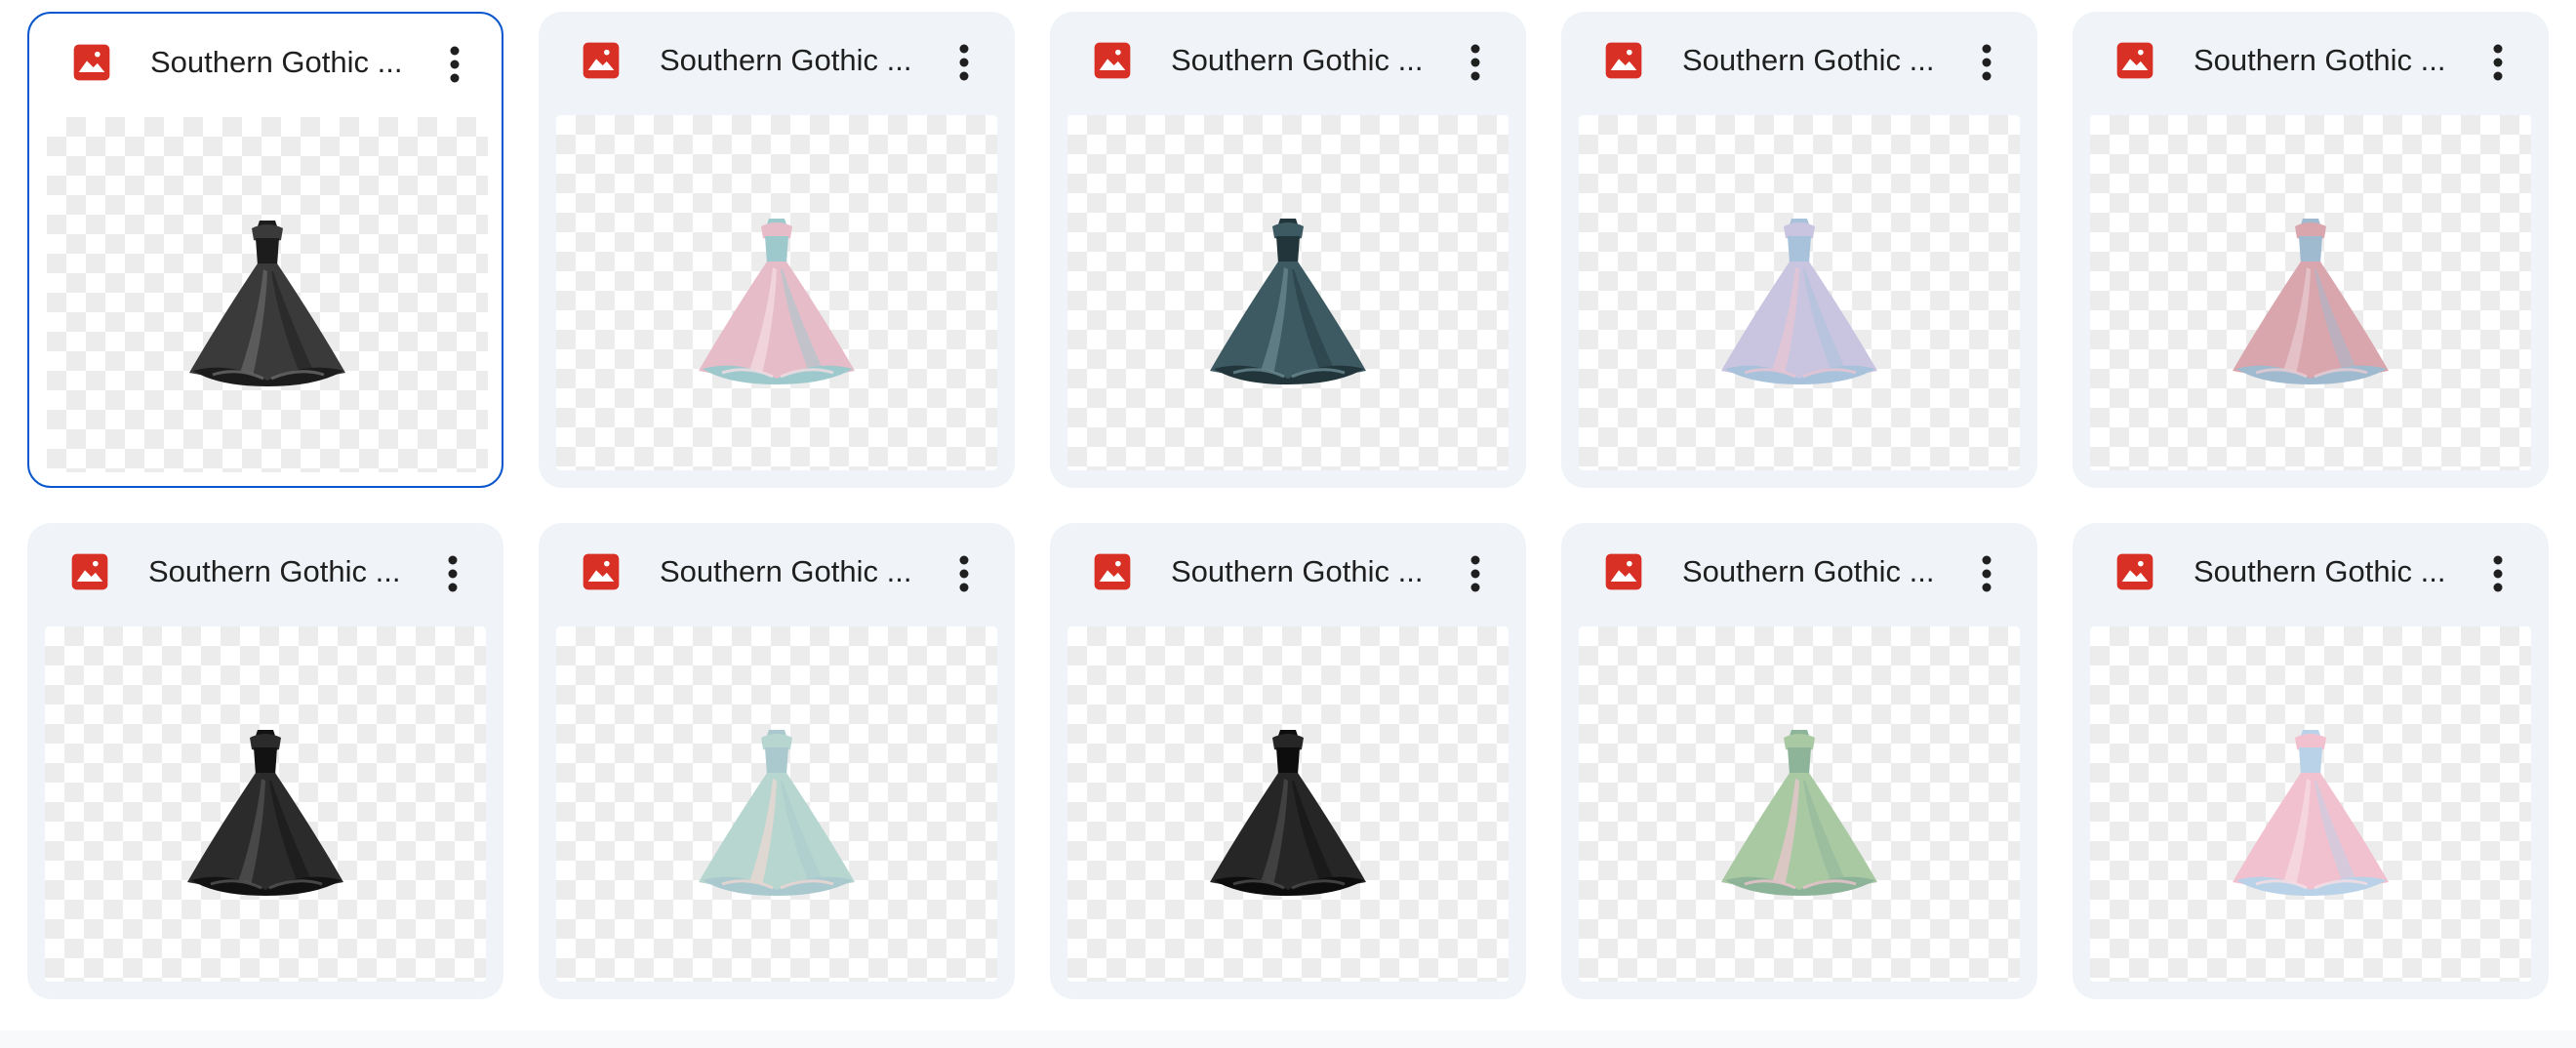 Image resolution: width=2576 pixels, height=1048 pixels. Describe the element at coordinates (1288, 301) in the screenshot. I see `dark-teal-gown-image` at that location.